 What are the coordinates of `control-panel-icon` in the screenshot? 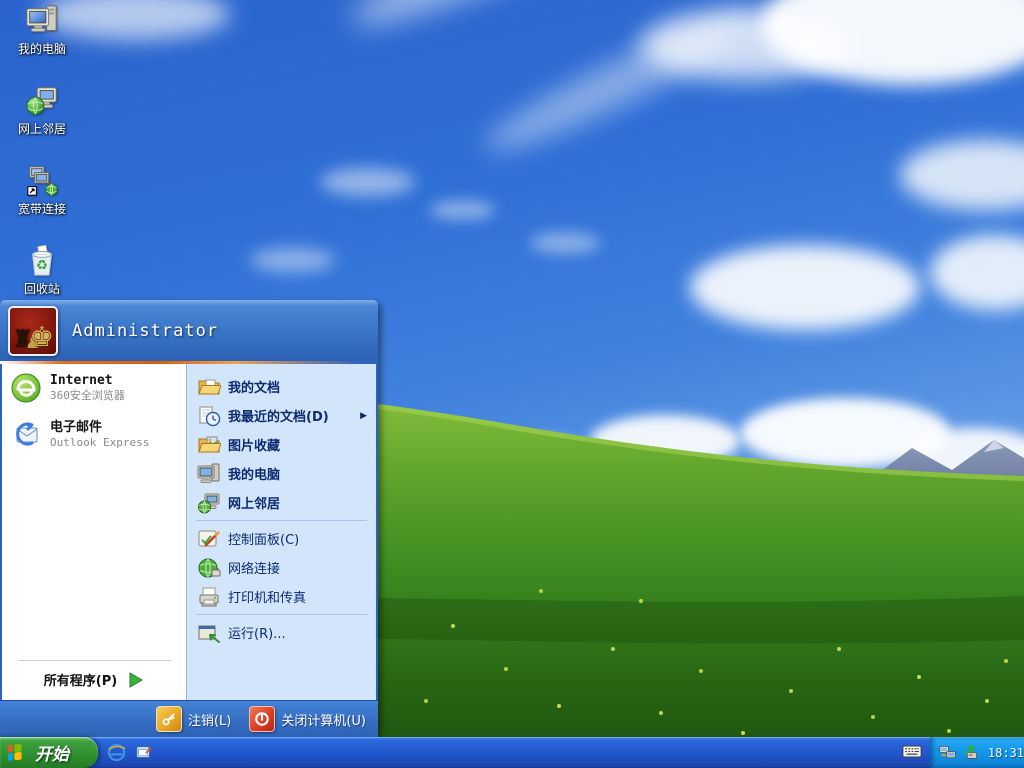 It's located at (209, 538).